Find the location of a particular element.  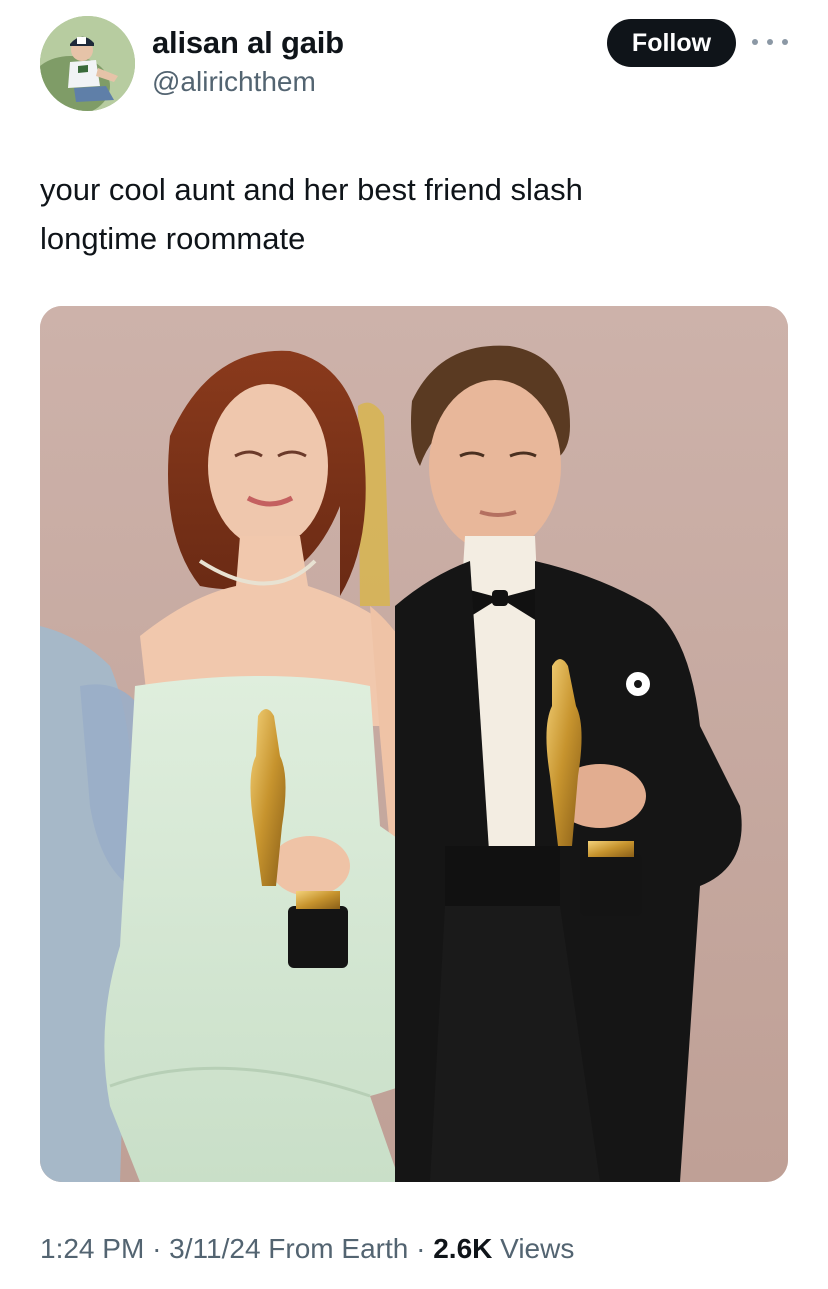

author-names: alisan al gaib @alirichthem is located at coordinates (248, 62).